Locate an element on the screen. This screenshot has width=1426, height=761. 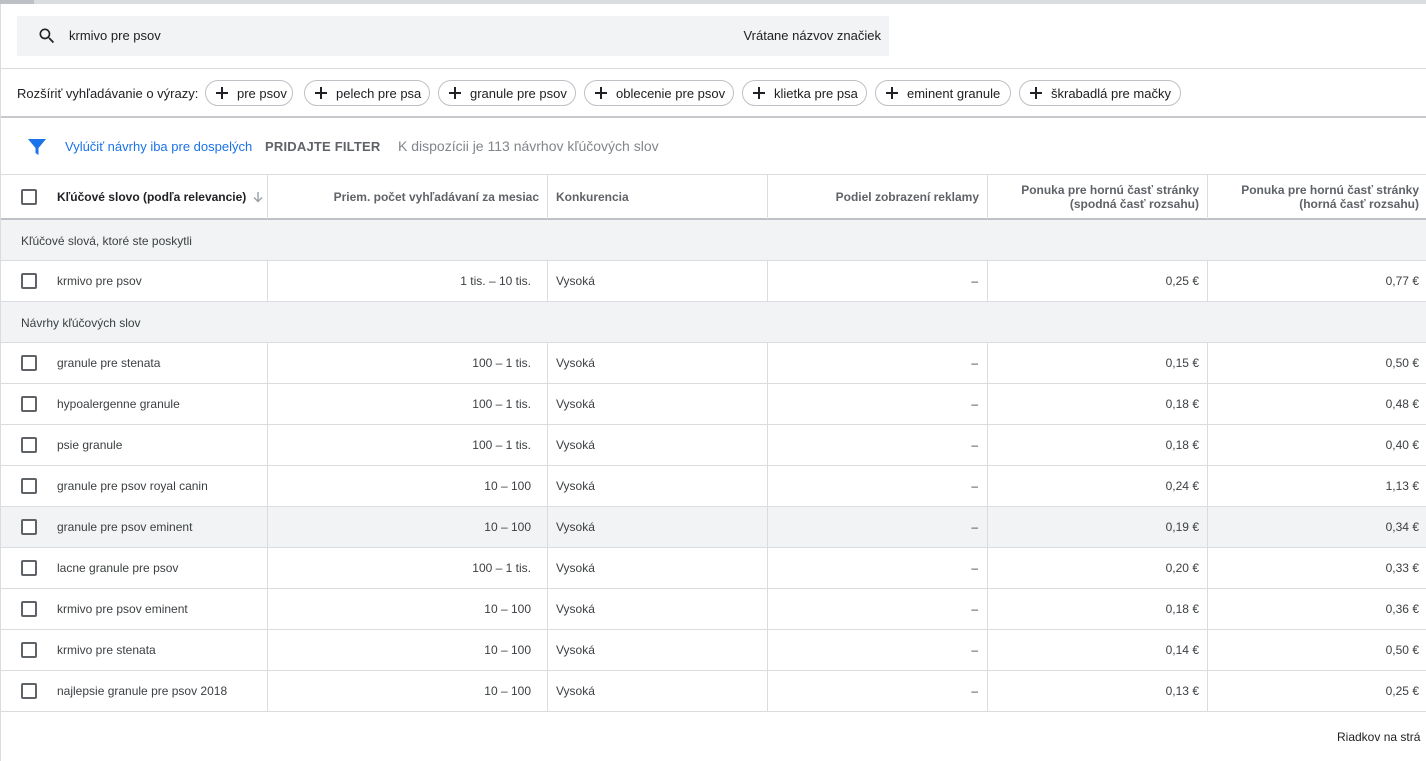
expand-chip: granule pre psov is located at coordinates (507, 93).